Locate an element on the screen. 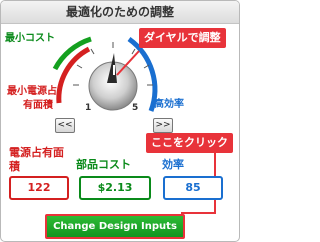 This screenshot has width=320, height=242. metric-efficiency-label: 効率 is located at coordinates (173, 164).